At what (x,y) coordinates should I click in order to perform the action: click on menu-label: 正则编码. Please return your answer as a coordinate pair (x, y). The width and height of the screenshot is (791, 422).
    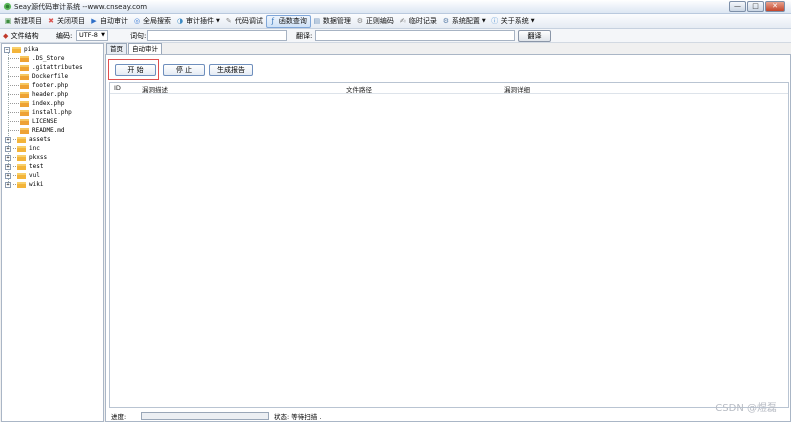
    Looking at the image, I should click on (379, 21).